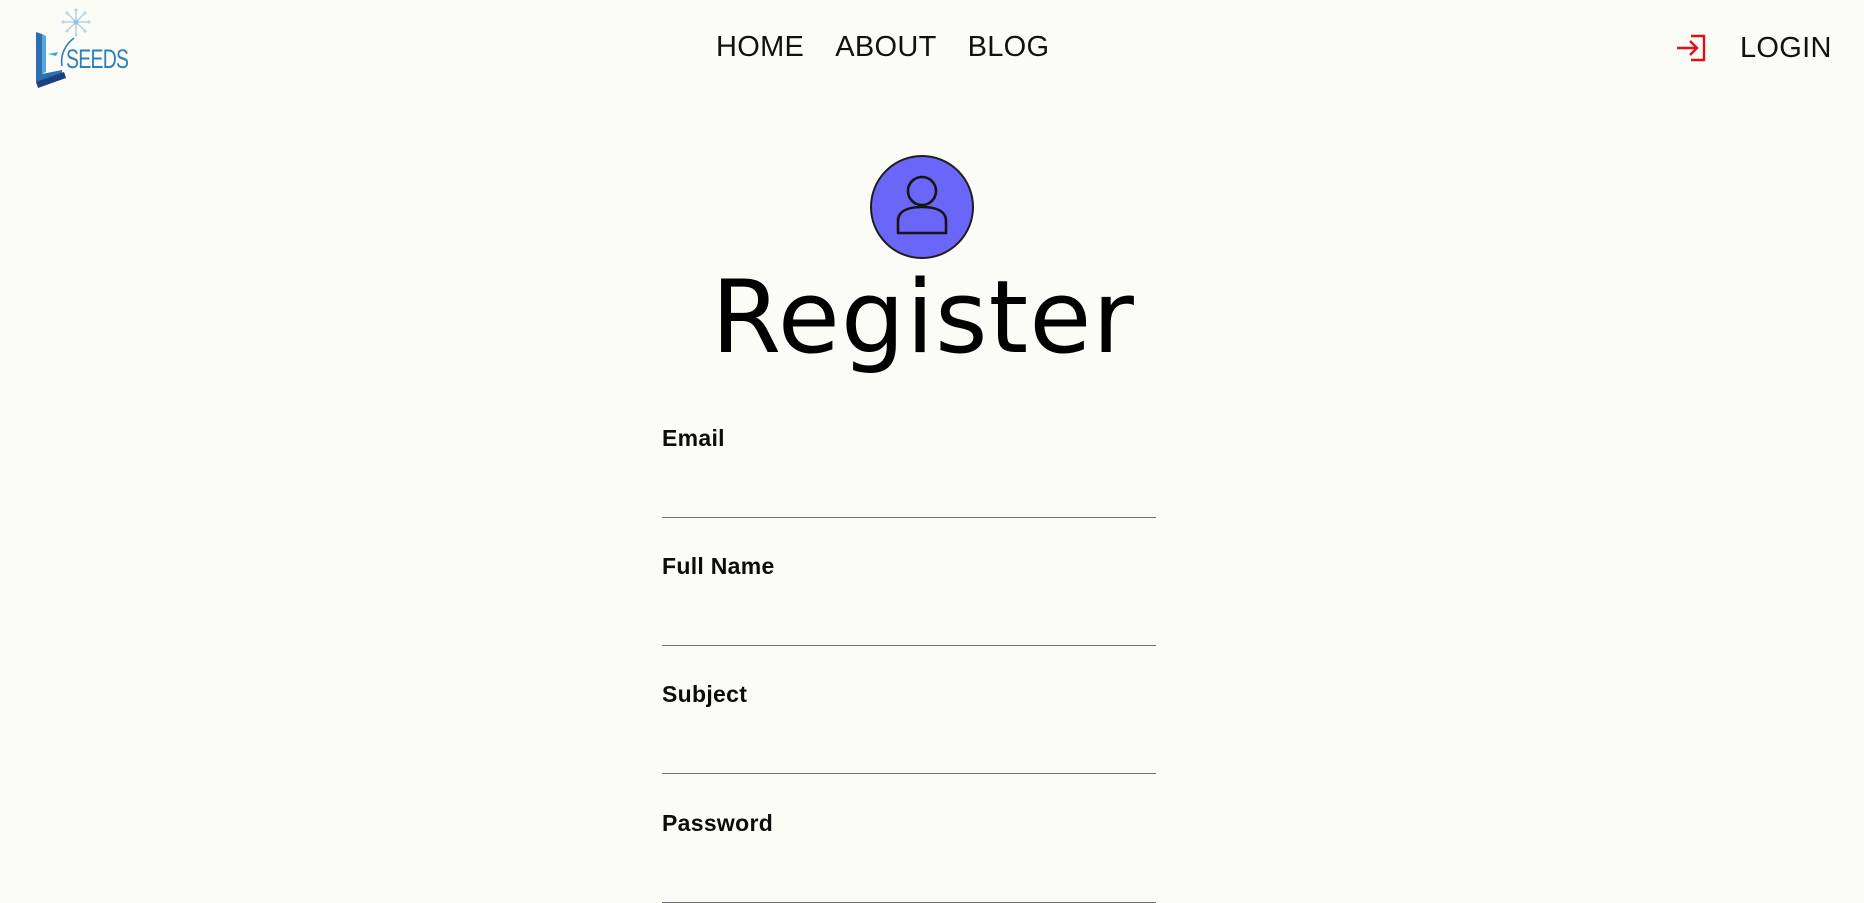 The image size is (1864, 903). I want to click on nav-blog-link: BLOG, so click(1009, 47).